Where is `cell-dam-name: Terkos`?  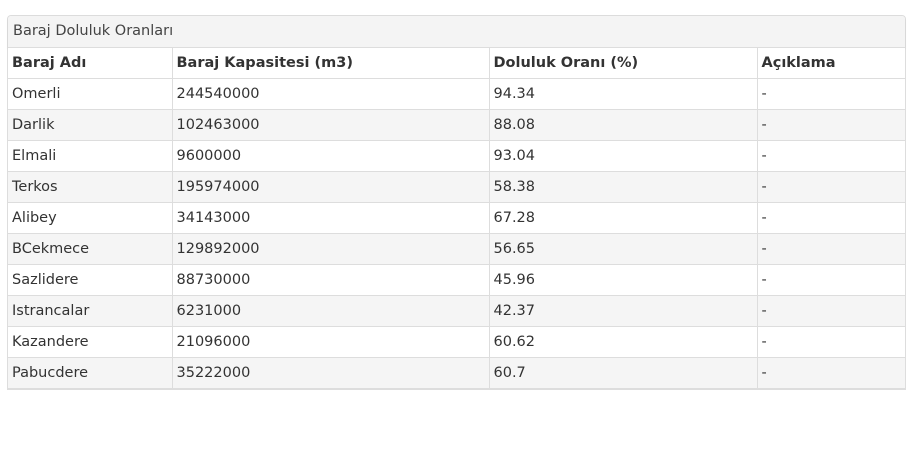 cell-dam-name: Terkos is located at coordinates (90, 187).